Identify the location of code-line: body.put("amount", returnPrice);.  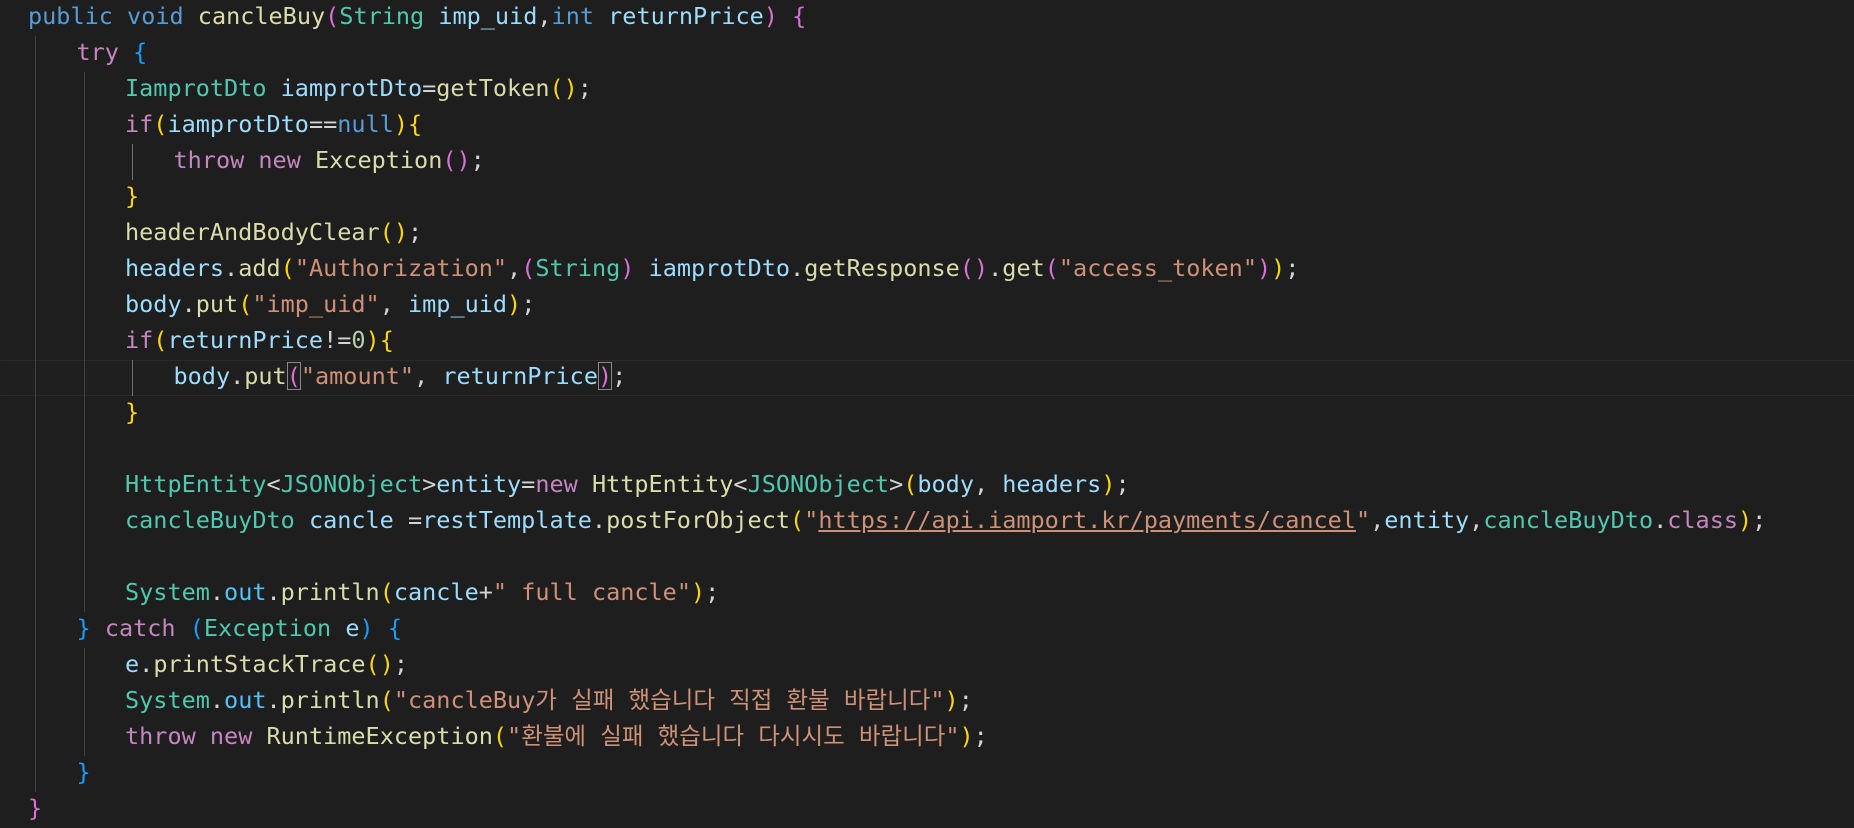
(927, 378).